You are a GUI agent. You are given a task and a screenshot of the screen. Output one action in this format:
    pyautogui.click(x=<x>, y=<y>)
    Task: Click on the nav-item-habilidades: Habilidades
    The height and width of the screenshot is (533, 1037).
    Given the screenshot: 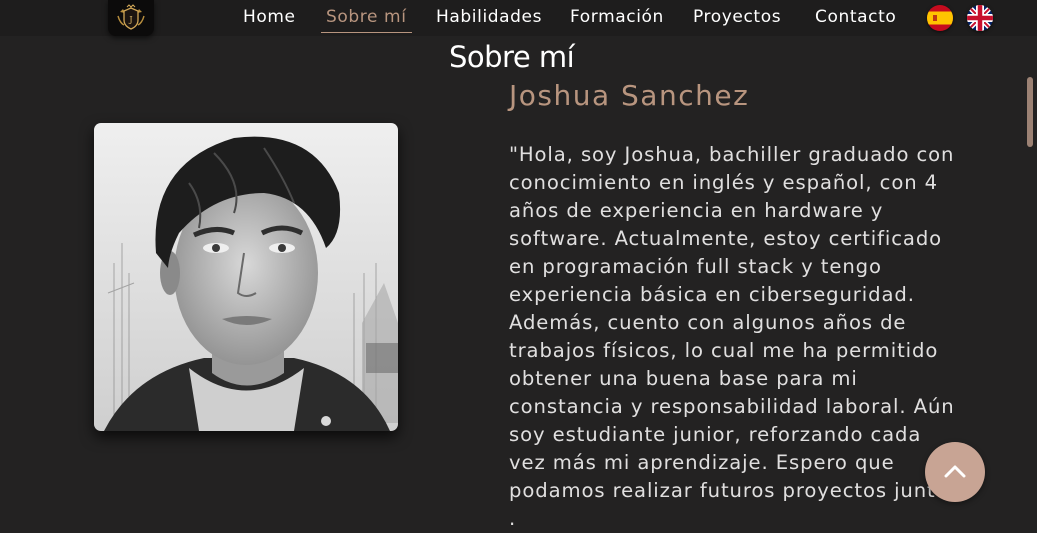 What is the action you would take?
    pyautogui.click(x=489, y=19)
    